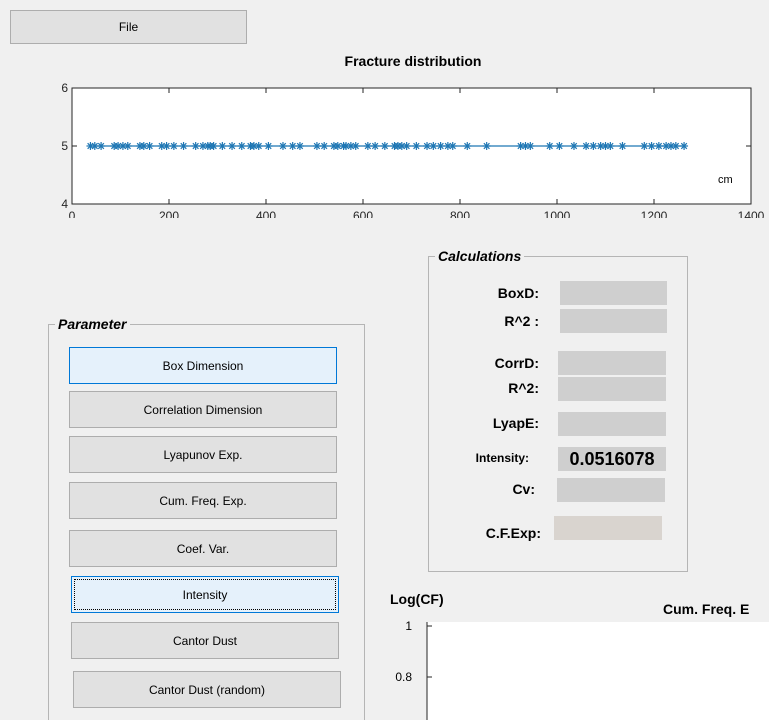 This screenshot has width=769, height=720. What do you see at coordinates (515, 423) in the screenshot?
I see `lyape-label: LyapE:` at bounding box center [515, 423].